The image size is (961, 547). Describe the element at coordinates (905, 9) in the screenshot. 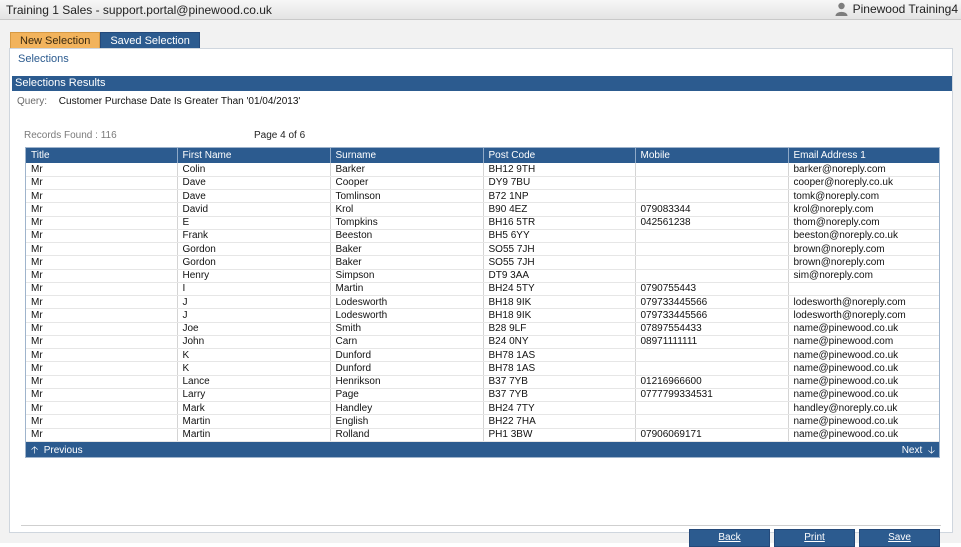

I see `user-name: Pinewood Training4` at that location.